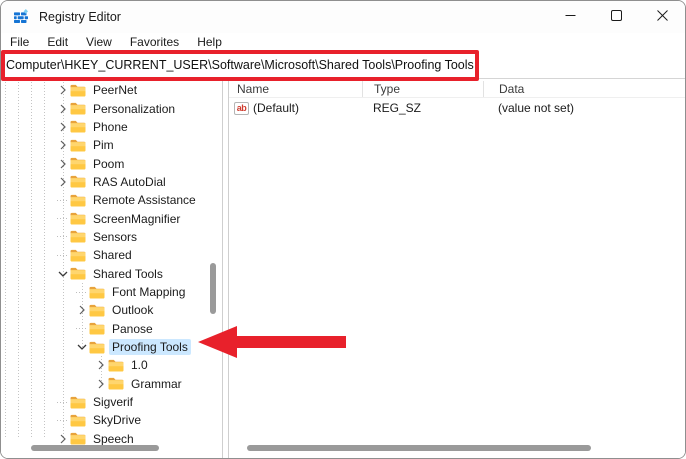  What do you see at coordinates (343, 42) in the screenshot?
I see `menu-bar: File Edit View Favorites Help` at bounding box center [343, 42].